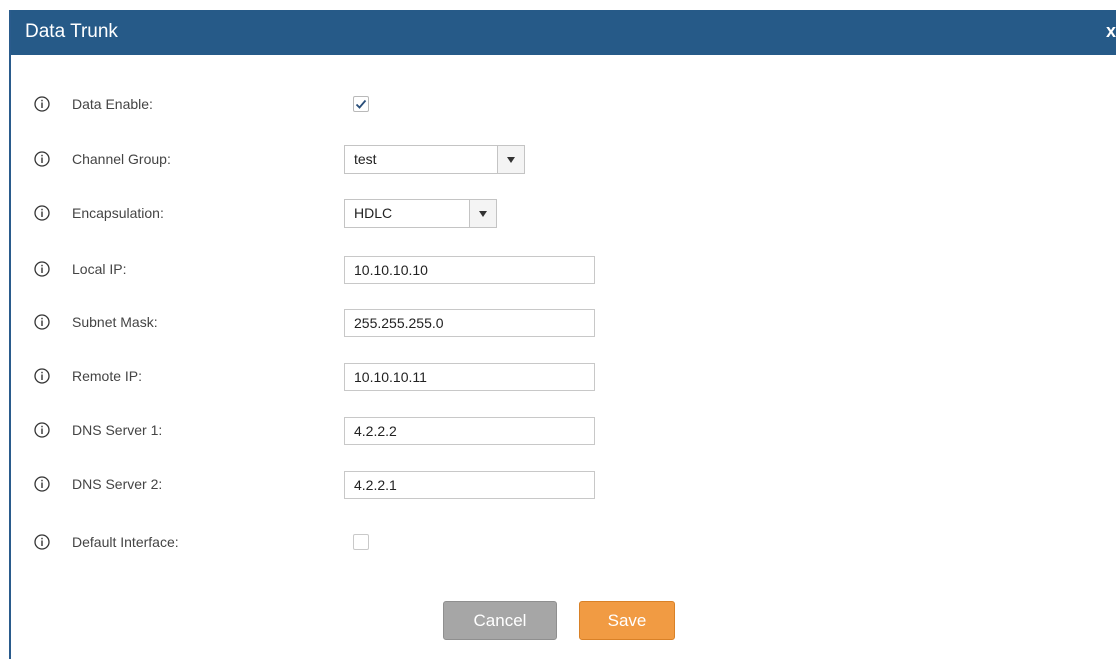 The image size is (1116, 659). I want to click on row-default-interface: Default Interface:, so click(511, 544).